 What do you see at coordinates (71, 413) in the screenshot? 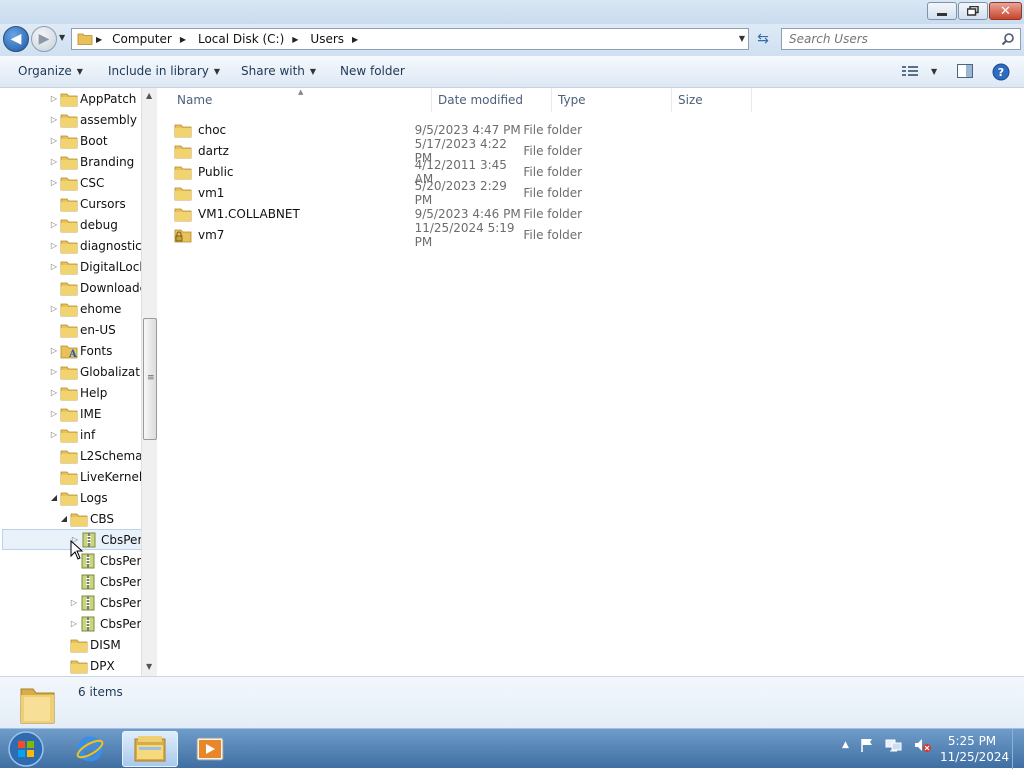
I see `tree-item: ▷ IME` at bounding box center [71, 413].